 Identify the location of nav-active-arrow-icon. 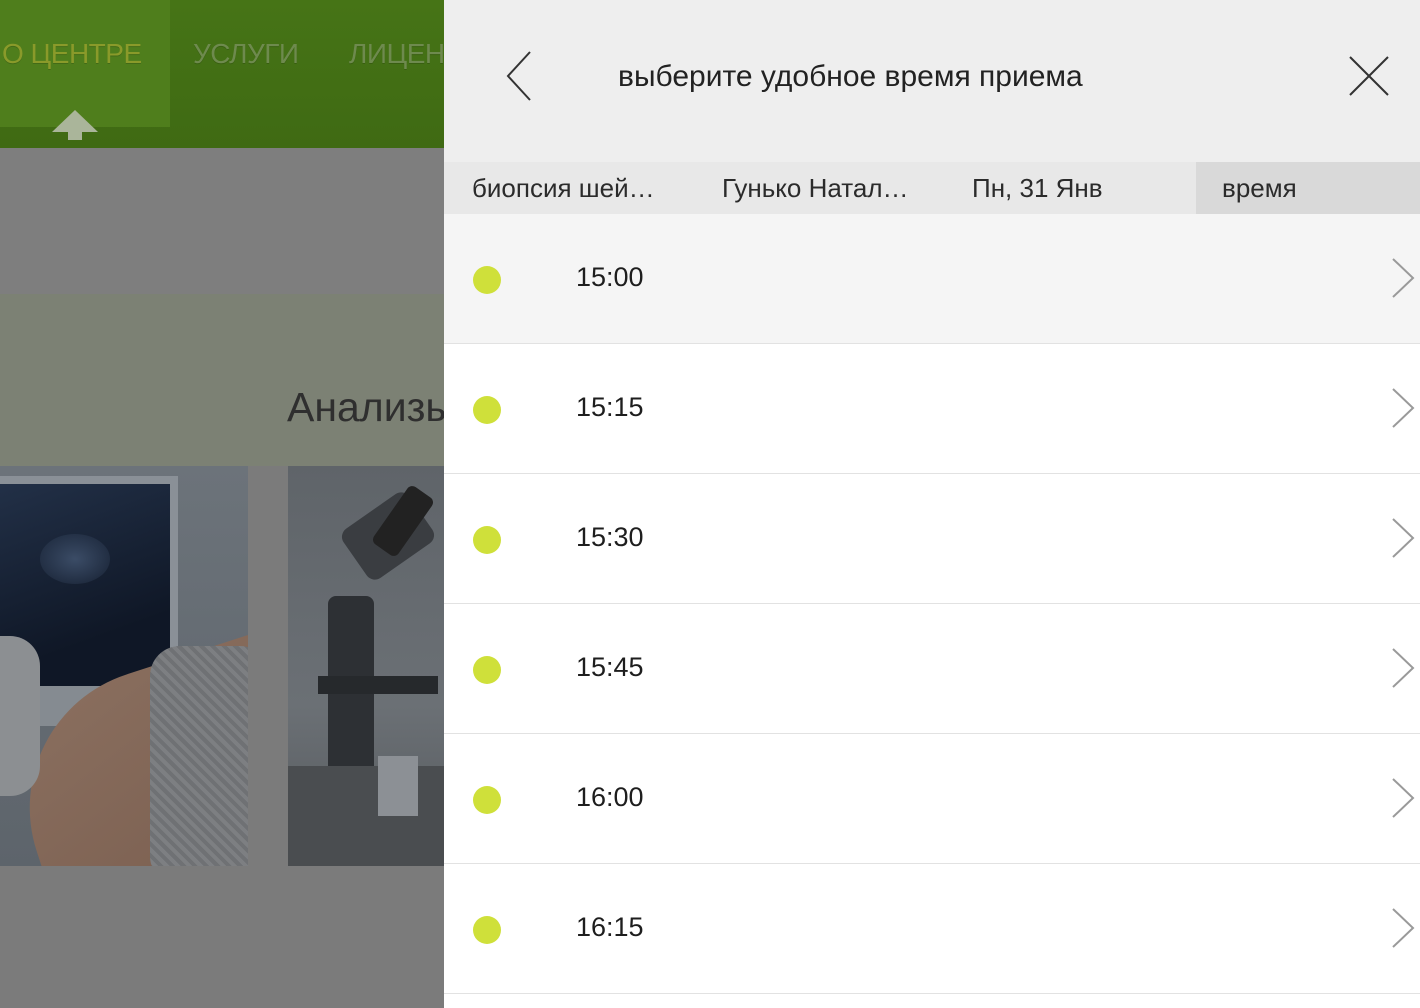
(75, 121).